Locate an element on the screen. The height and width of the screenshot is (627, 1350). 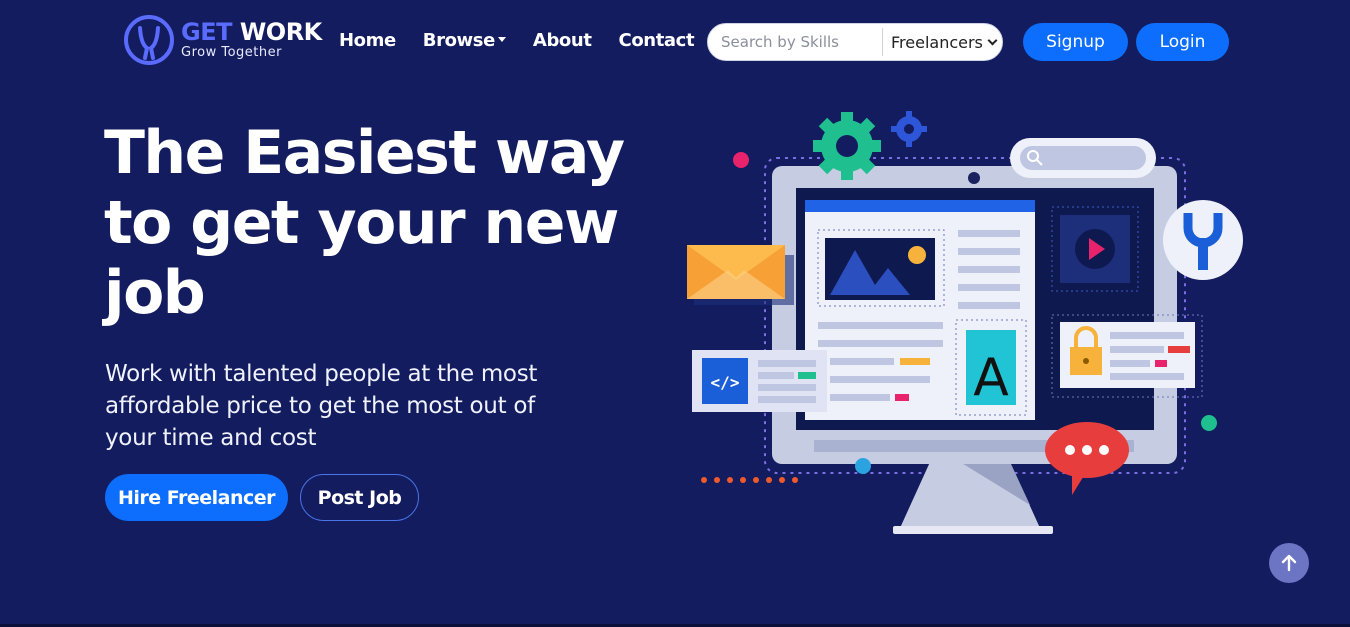
arrow-up-icon is located at coordinates (1289, 563).